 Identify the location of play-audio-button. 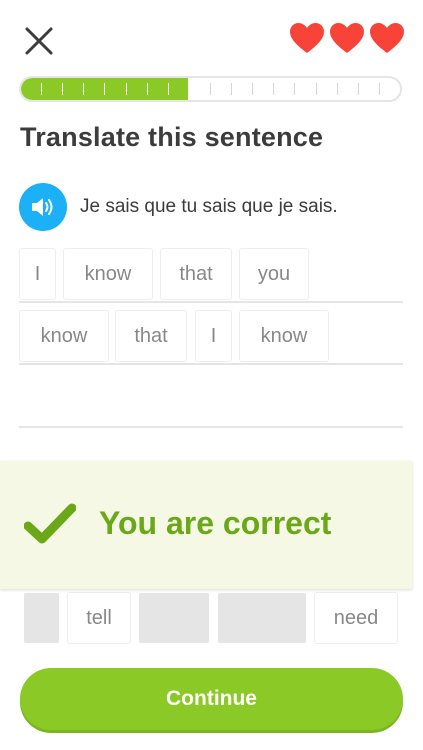
(43, 207).